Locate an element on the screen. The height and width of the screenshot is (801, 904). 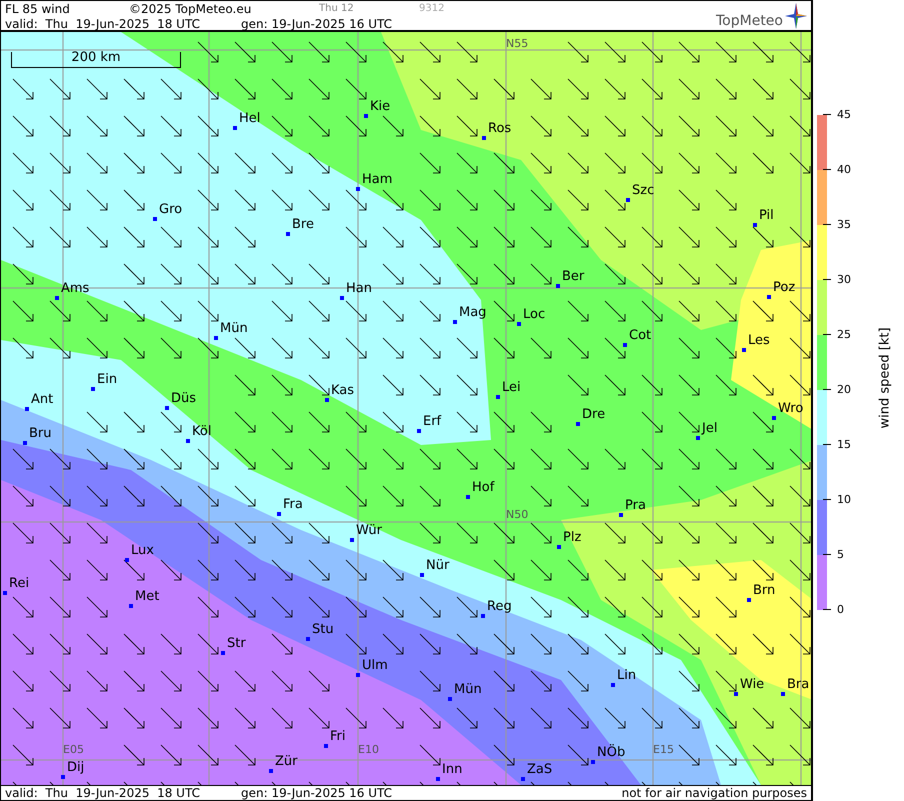
legend-tick-label: 35 is located at coordinates (844, 224).